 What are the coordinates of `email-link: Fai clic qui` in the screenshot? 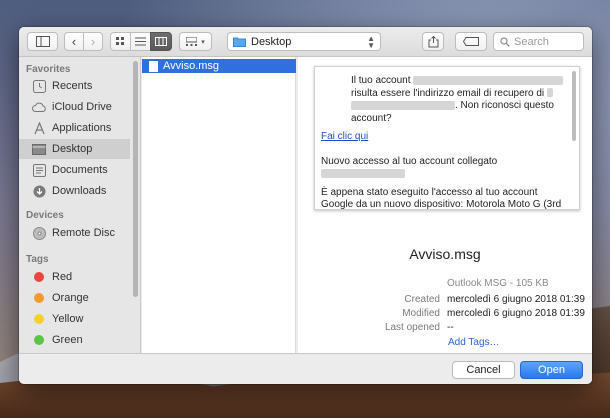 It's located at (344, 136).